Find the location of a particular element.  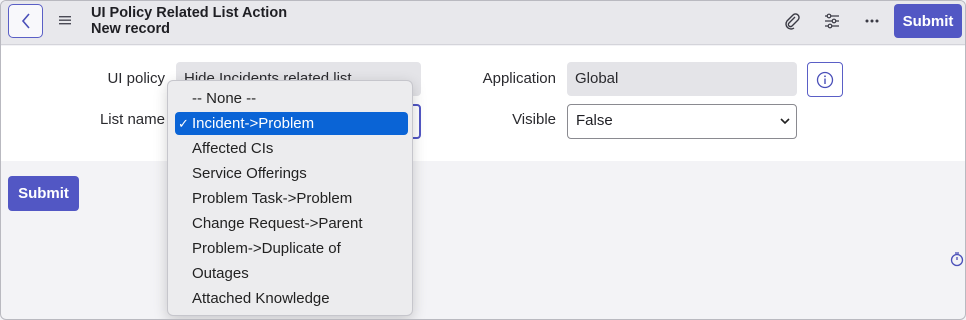

back-button is located at coordinates (25, 21).